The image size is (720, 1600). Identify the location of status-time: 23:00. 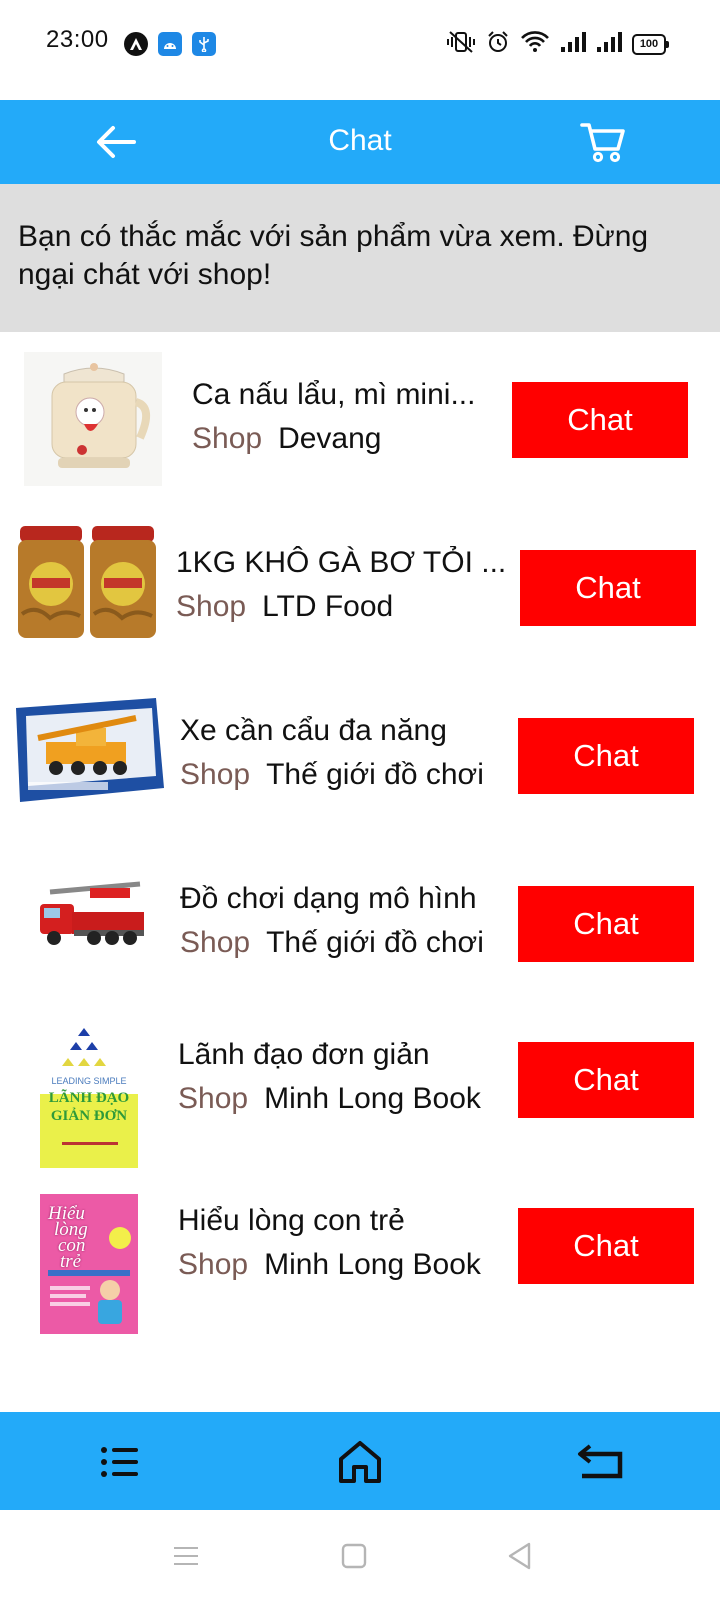
(77, 39).